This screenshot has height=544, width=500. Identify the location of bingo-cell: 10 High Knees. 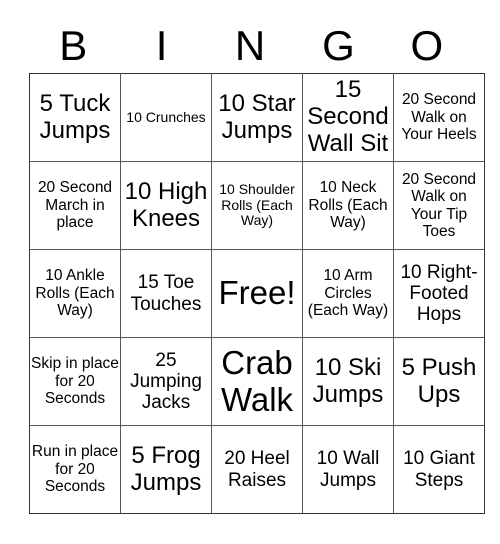
(166, 205).